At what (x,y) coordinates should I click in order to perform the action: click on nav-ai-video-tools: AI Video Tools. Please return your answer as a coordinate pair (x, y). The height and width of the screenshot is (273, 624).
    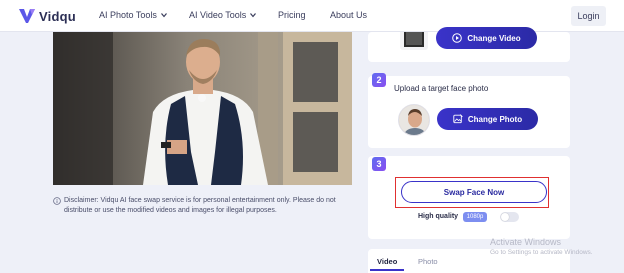
    Looking at the image, I should click on (223, 15).